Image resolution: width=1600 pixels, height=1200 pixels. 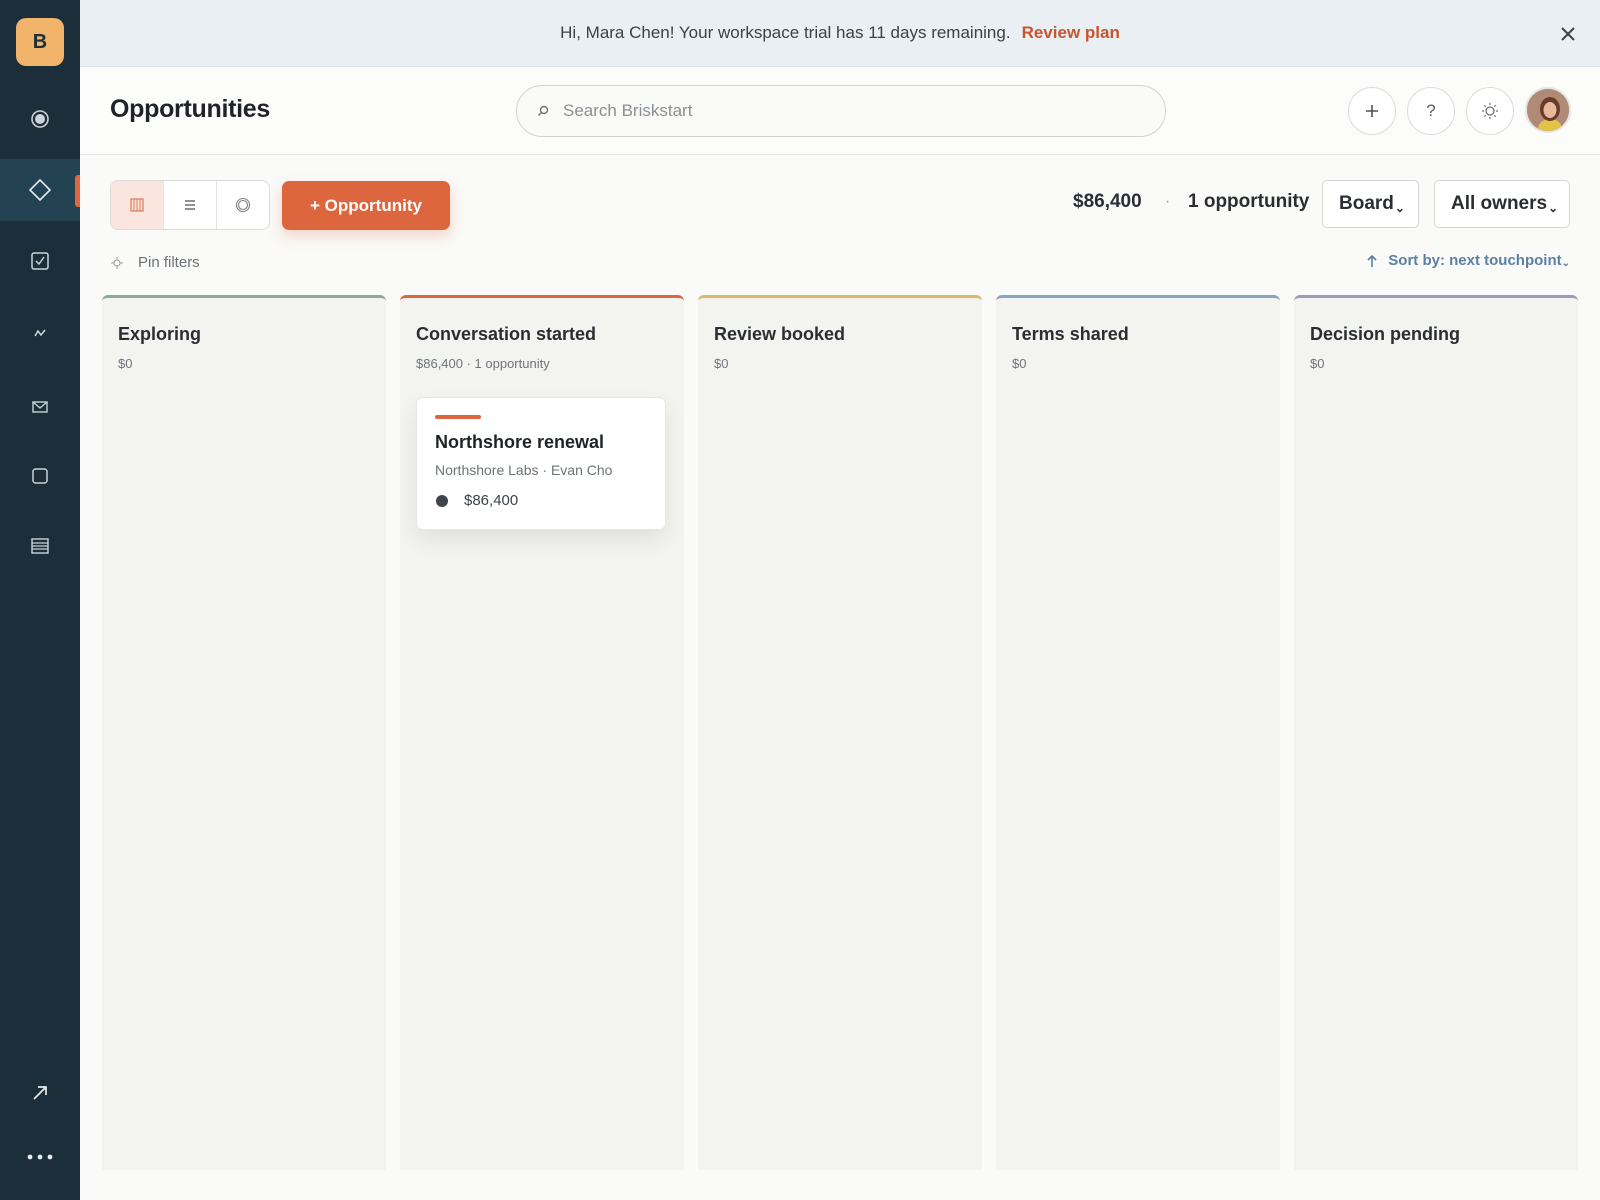 What do you see at coordinates (506, 334) in the screenshot?
I see `column-title: Conversation started` at bounding box center [506, 334].